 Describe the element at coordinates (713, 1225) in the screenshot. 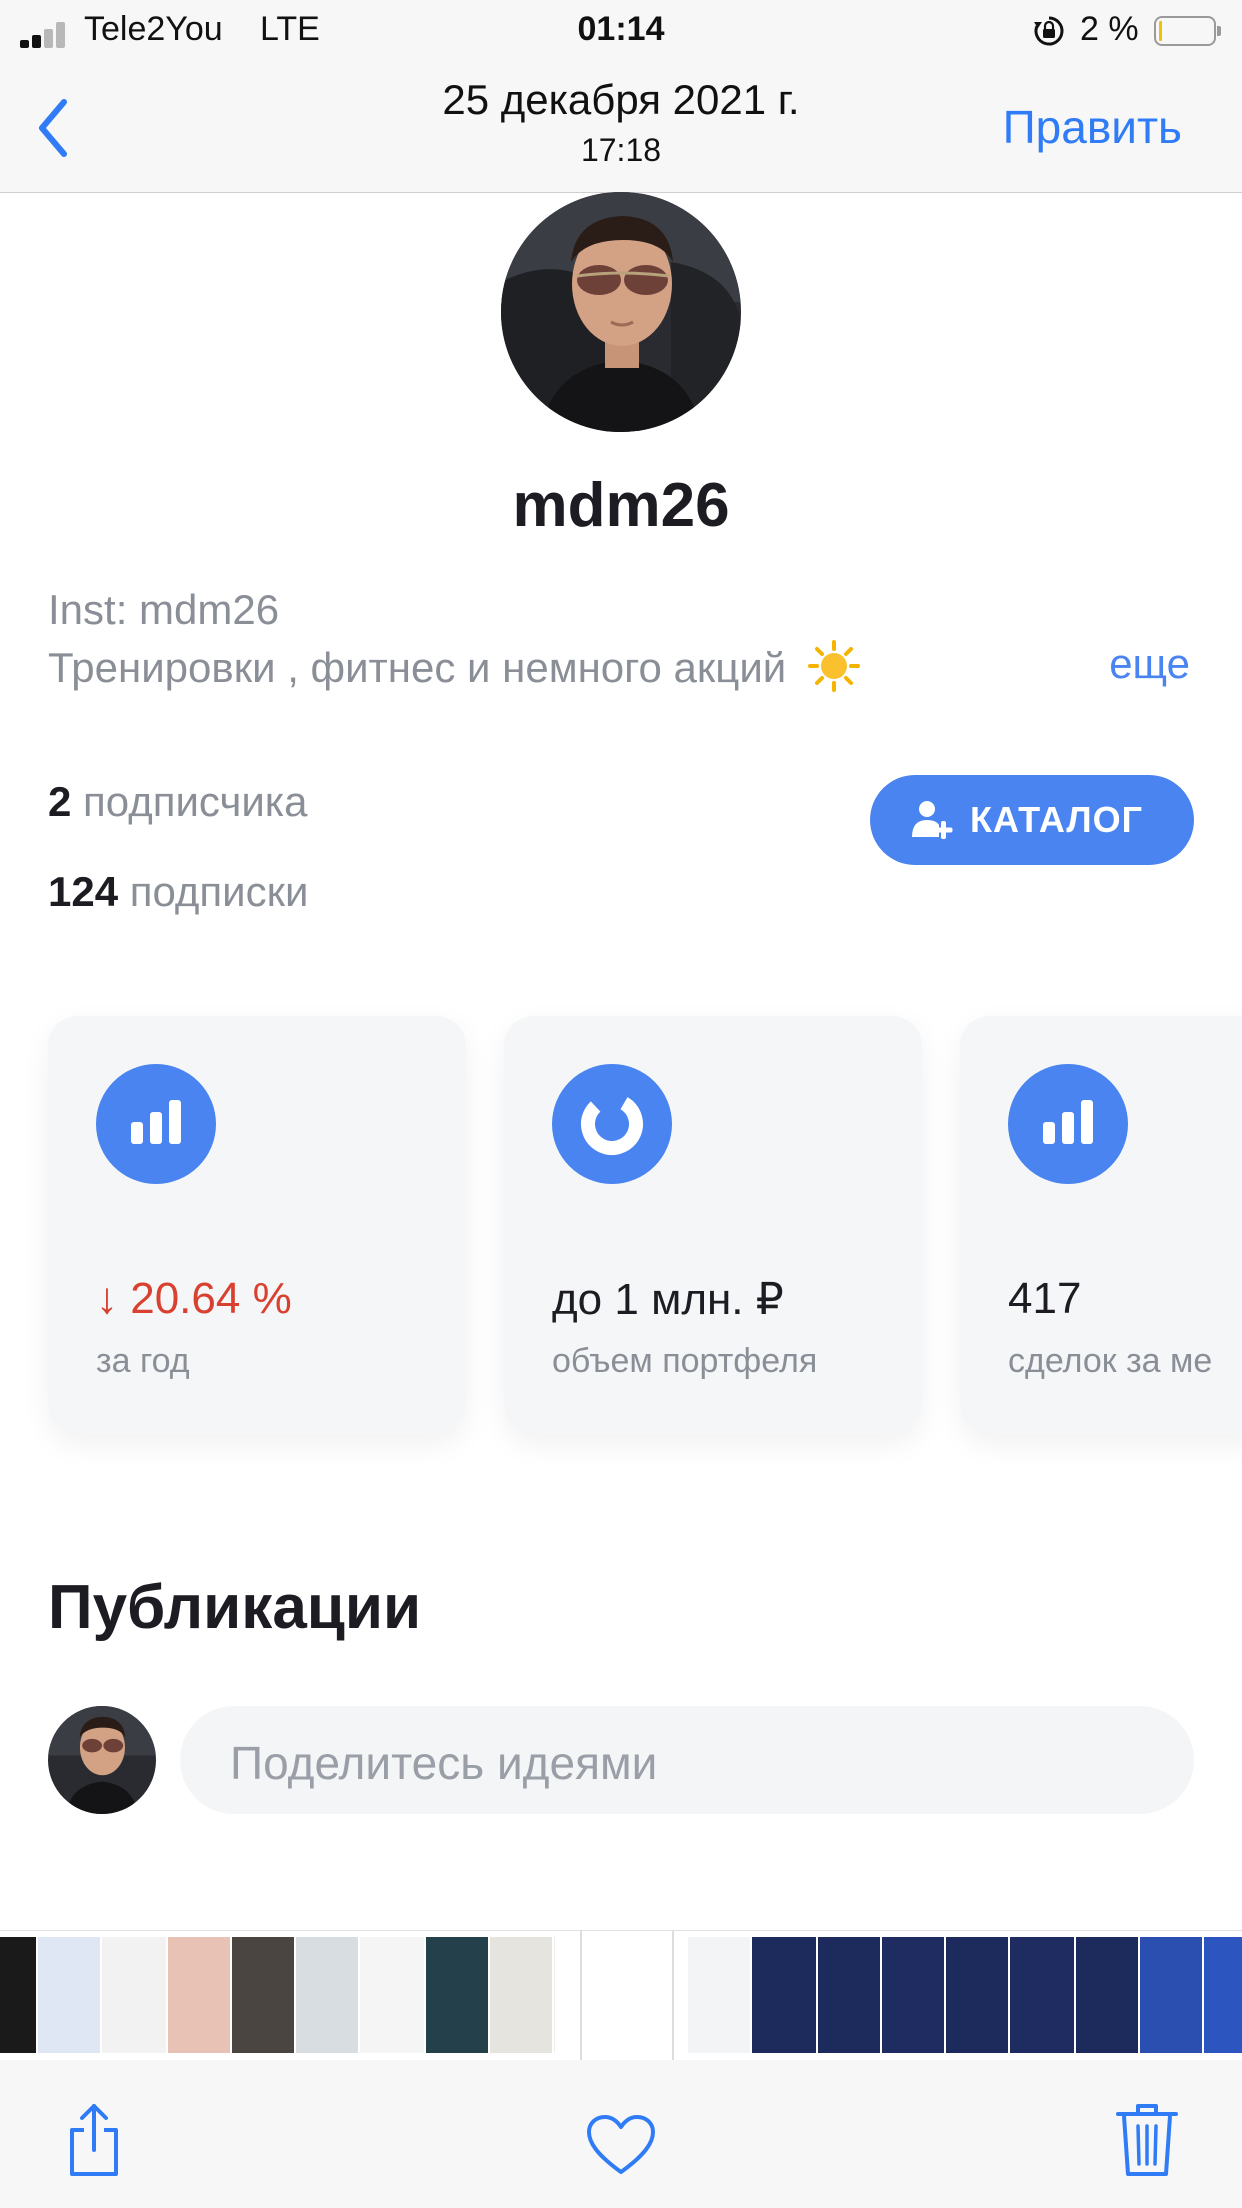

I see `stat-card-portfolio: до 1 млн. ₽ объем портфеля` at that location.